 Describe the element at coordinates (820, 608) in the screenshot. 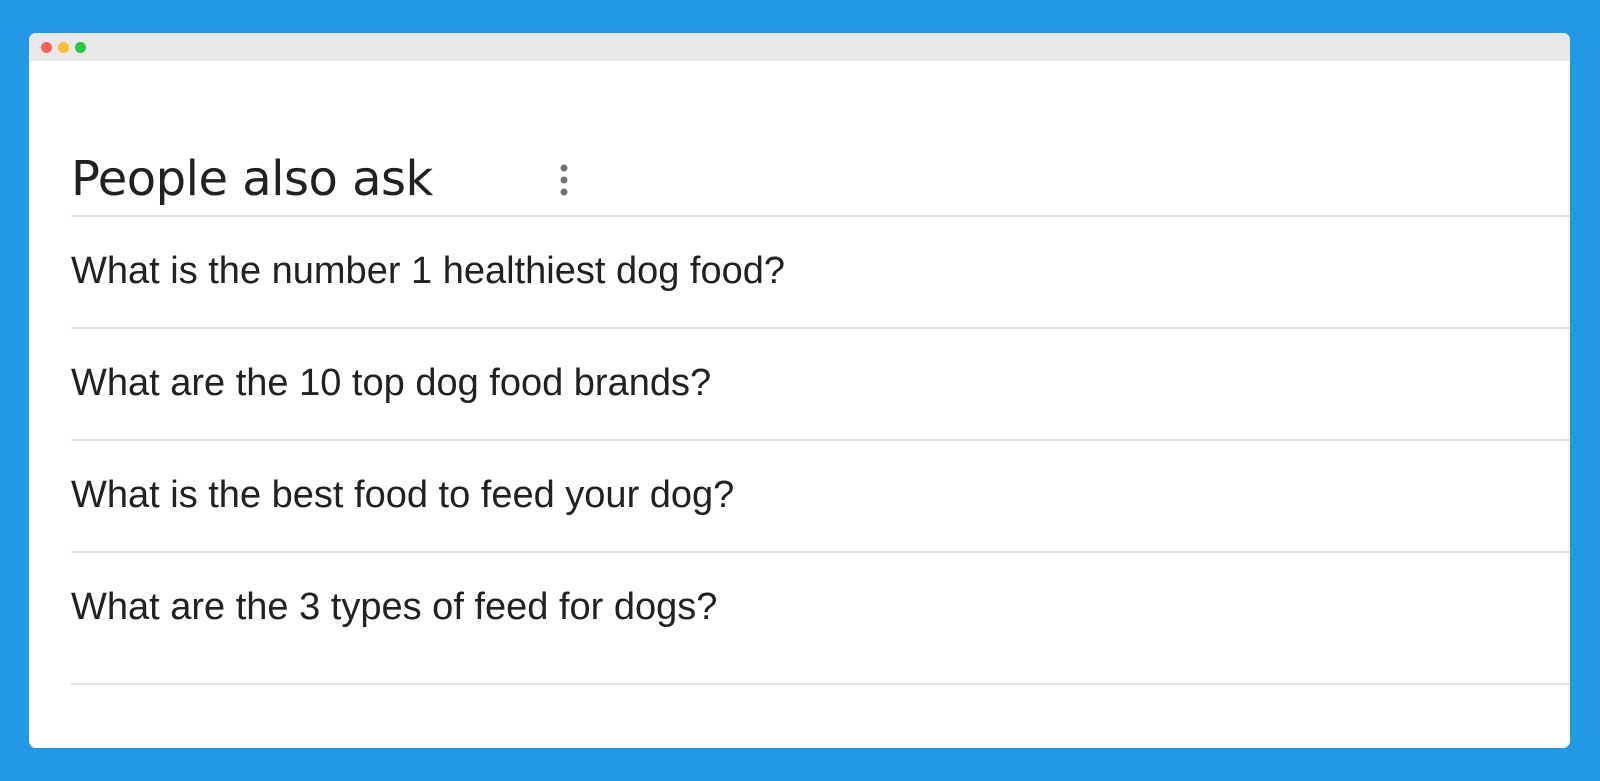

I see `question-item: What are the 3 types of feed for dogs?` at that location.